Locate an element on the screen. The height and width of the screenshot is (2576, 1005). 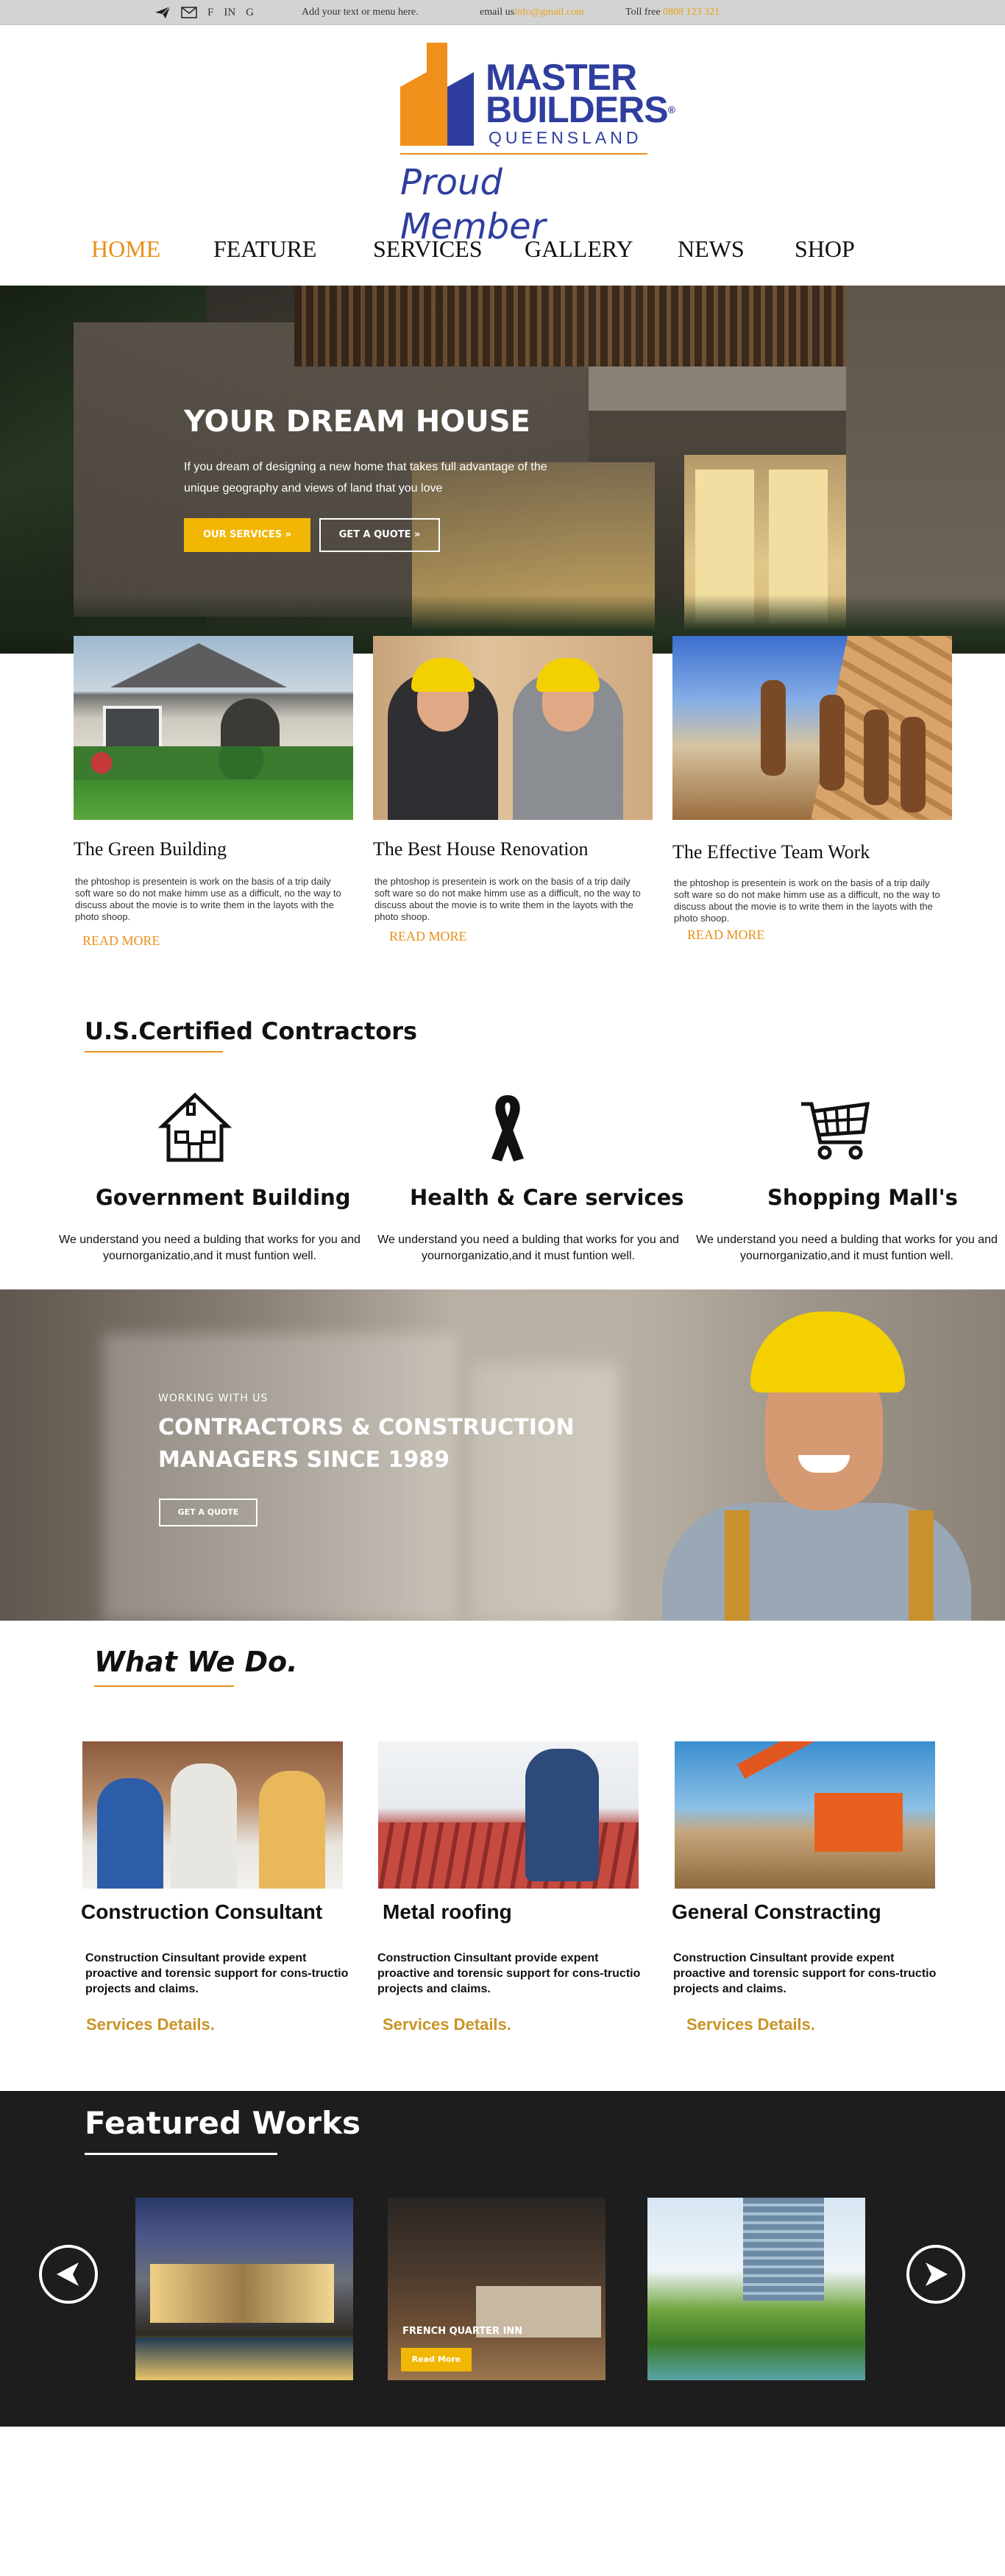
general-contracting-photo is located at coordinates (805, 1815).